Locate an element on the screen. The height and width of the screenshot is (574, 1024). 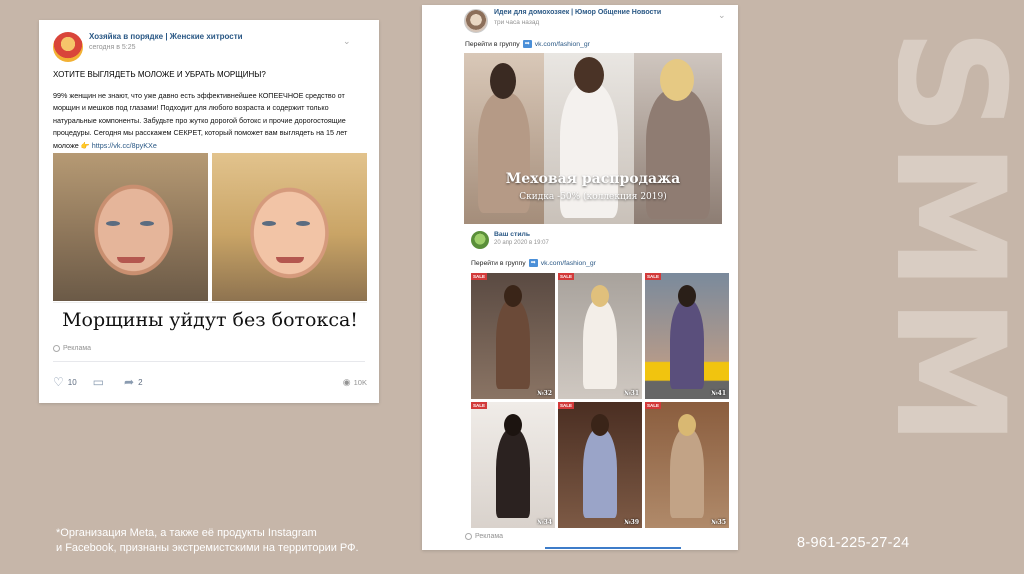
comment-icon: ▭ is located at coordinates (98, 382).